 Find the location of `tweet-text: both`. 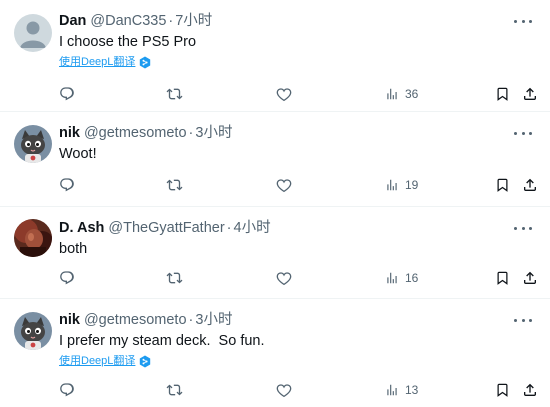

tweet-text: both is located at coordinates (73, 249).